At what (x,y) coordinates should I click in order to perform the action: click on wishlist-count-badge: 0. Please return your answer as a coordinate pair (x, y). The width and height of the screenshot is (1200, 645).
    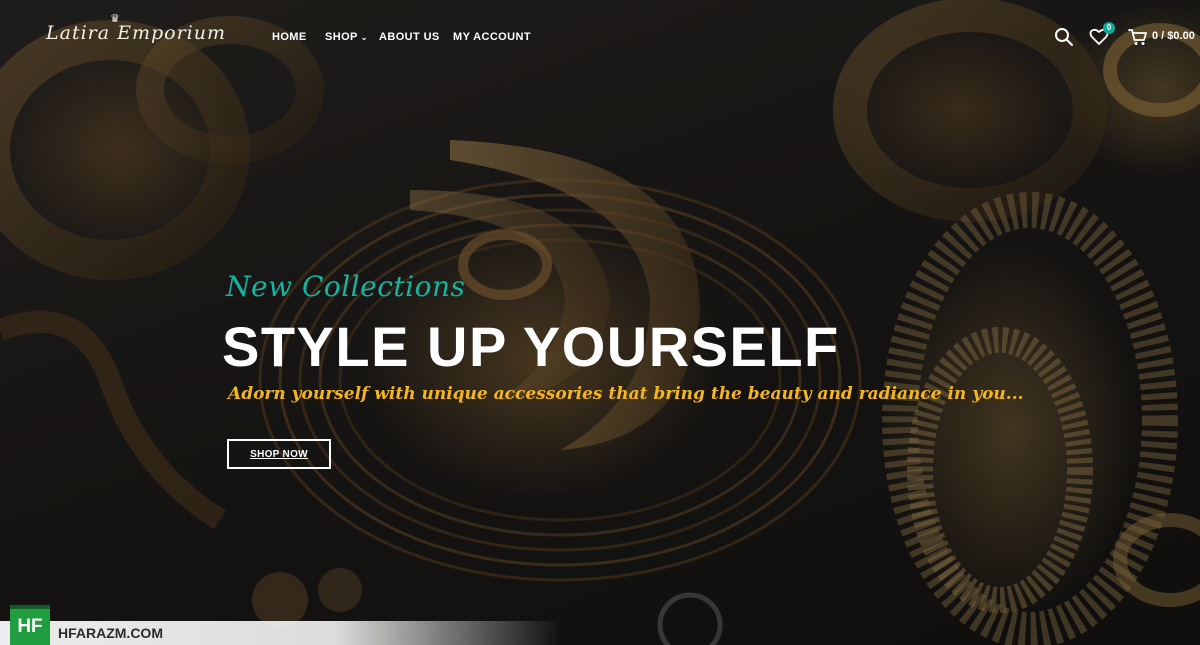
    Looking at the image, I should click on (1109, 28).